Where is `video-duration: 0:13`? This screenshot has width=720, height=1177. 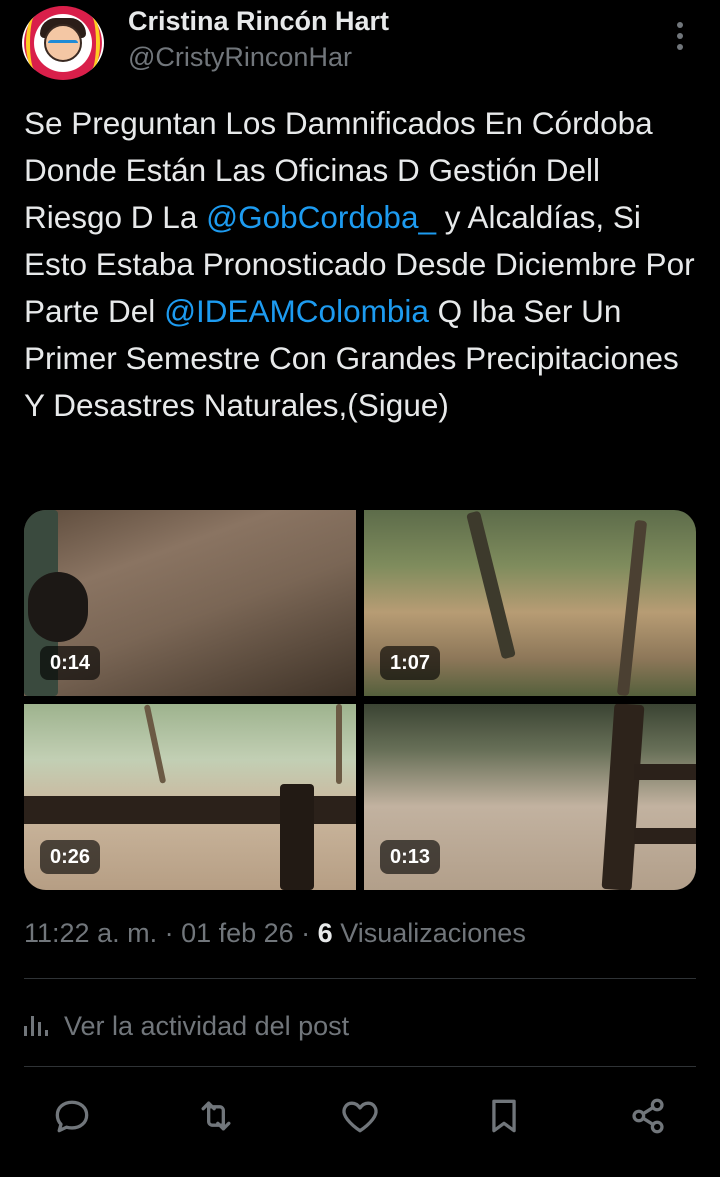 video-duration: 0:13 is located at coordinates (410, 857).